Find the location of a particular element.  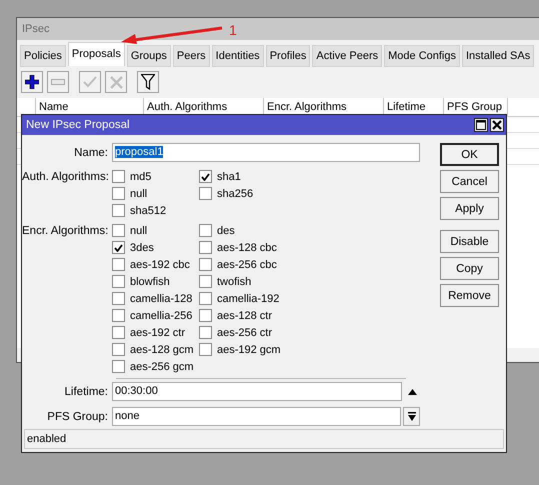

checkbox-label: aes-192 ctr is located at coordinates (158, 332).